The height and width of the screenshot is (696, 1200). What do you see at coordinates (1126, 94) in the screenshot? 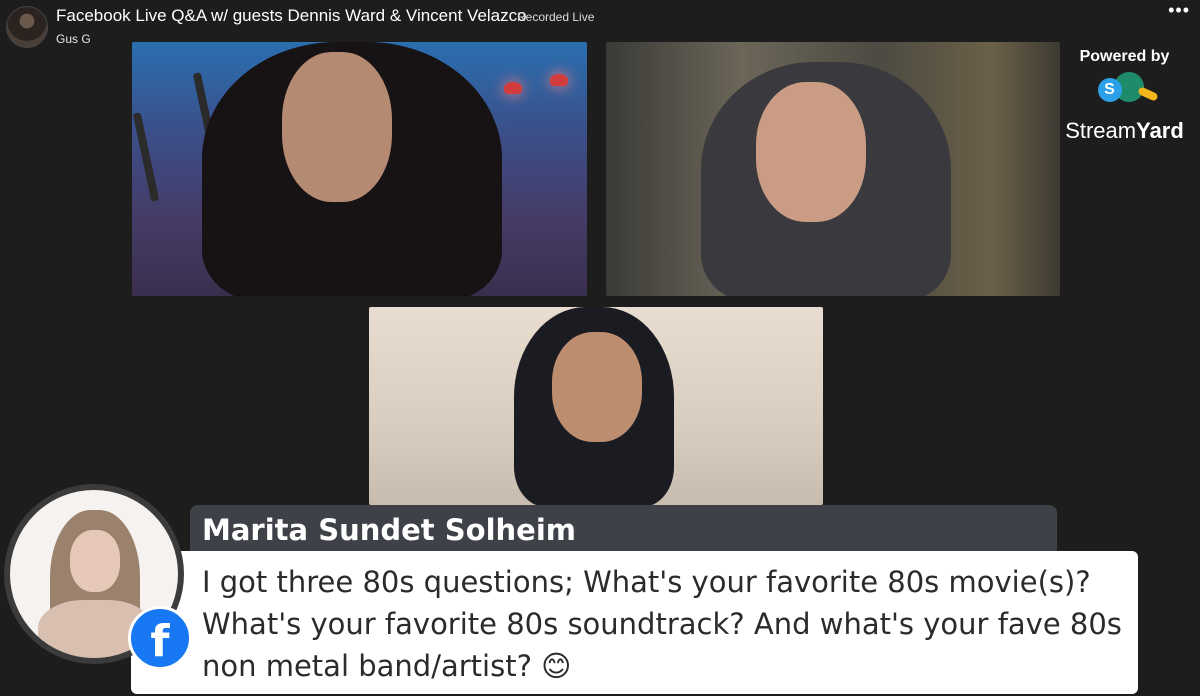
I see `streamyard-logo-icon: S` at bounding box center [1126, 94].